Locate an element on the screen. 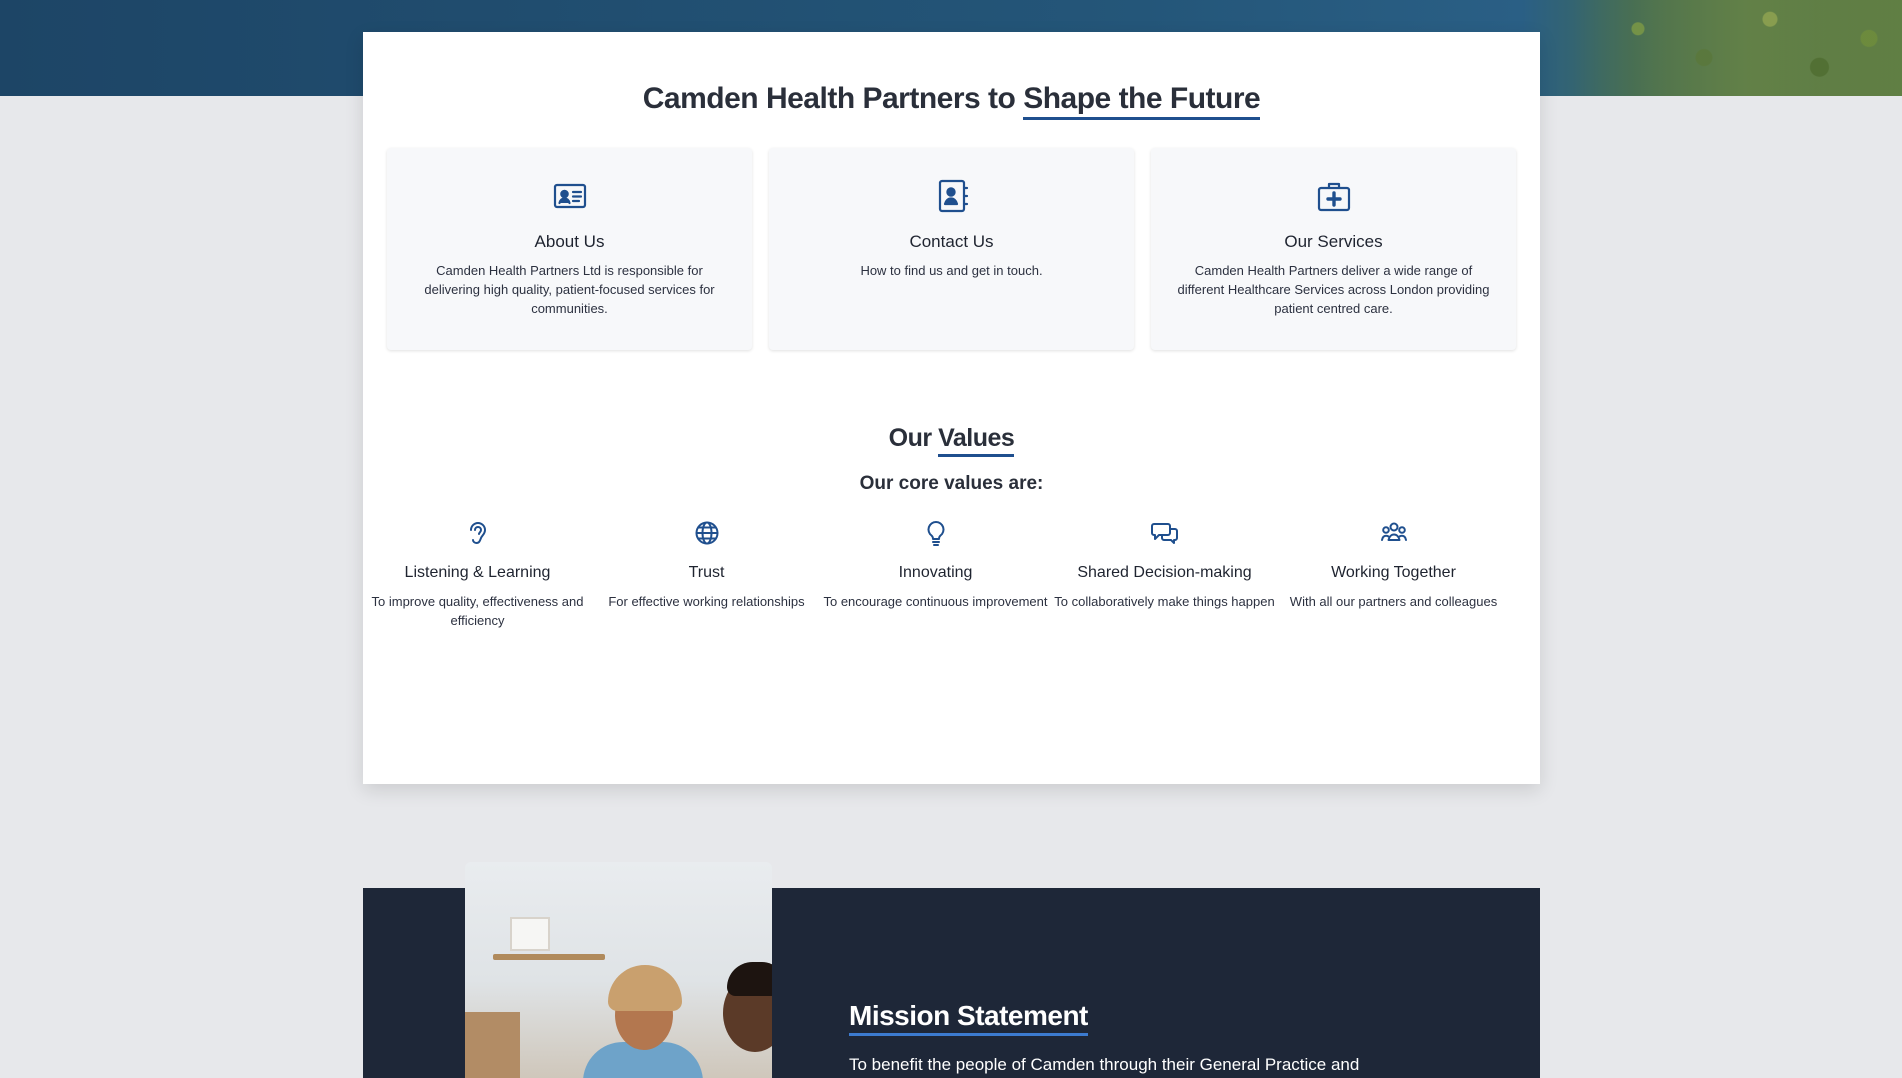  card-title: About Us is located at coordinates (569, 241).